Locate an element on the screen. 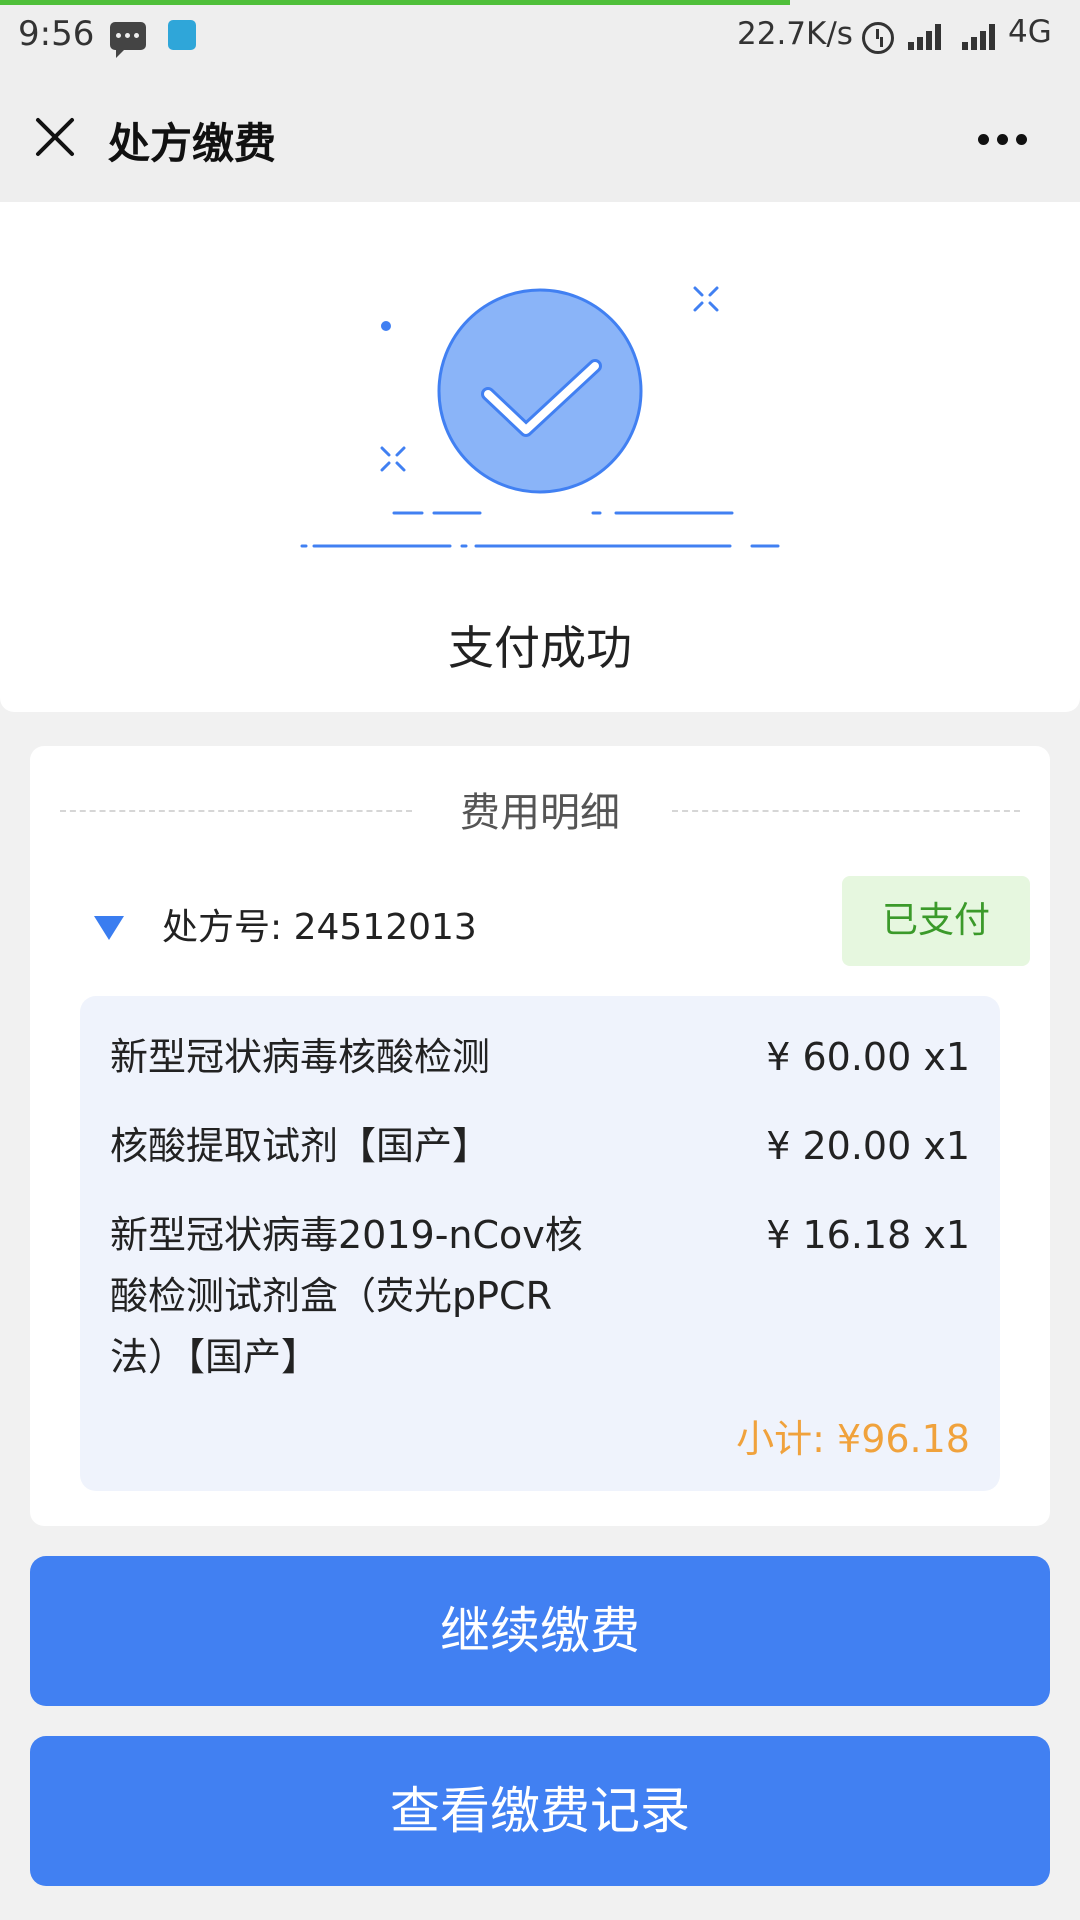 This screenshot has height=1920, width=1080. status-time: 9:56 is located at coordinates (56, 34).